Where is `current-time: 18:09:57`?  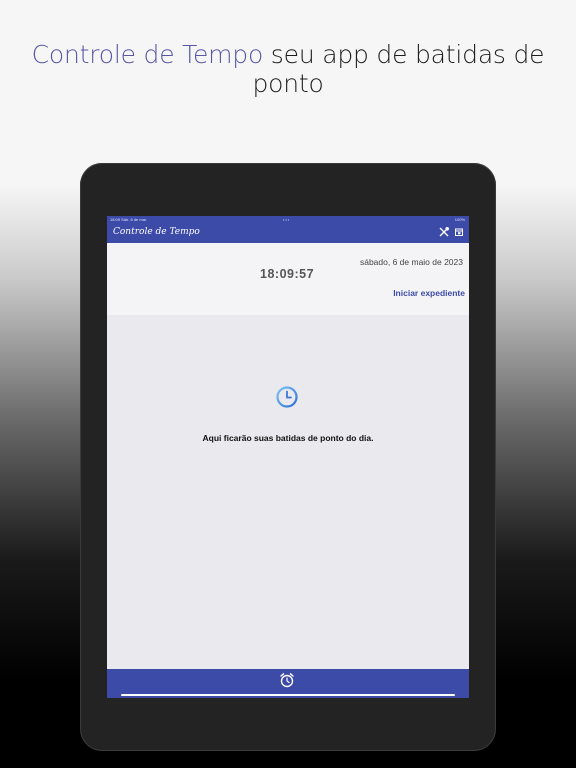 current-time: 18:09:57 is located at coordinates (287, 274).